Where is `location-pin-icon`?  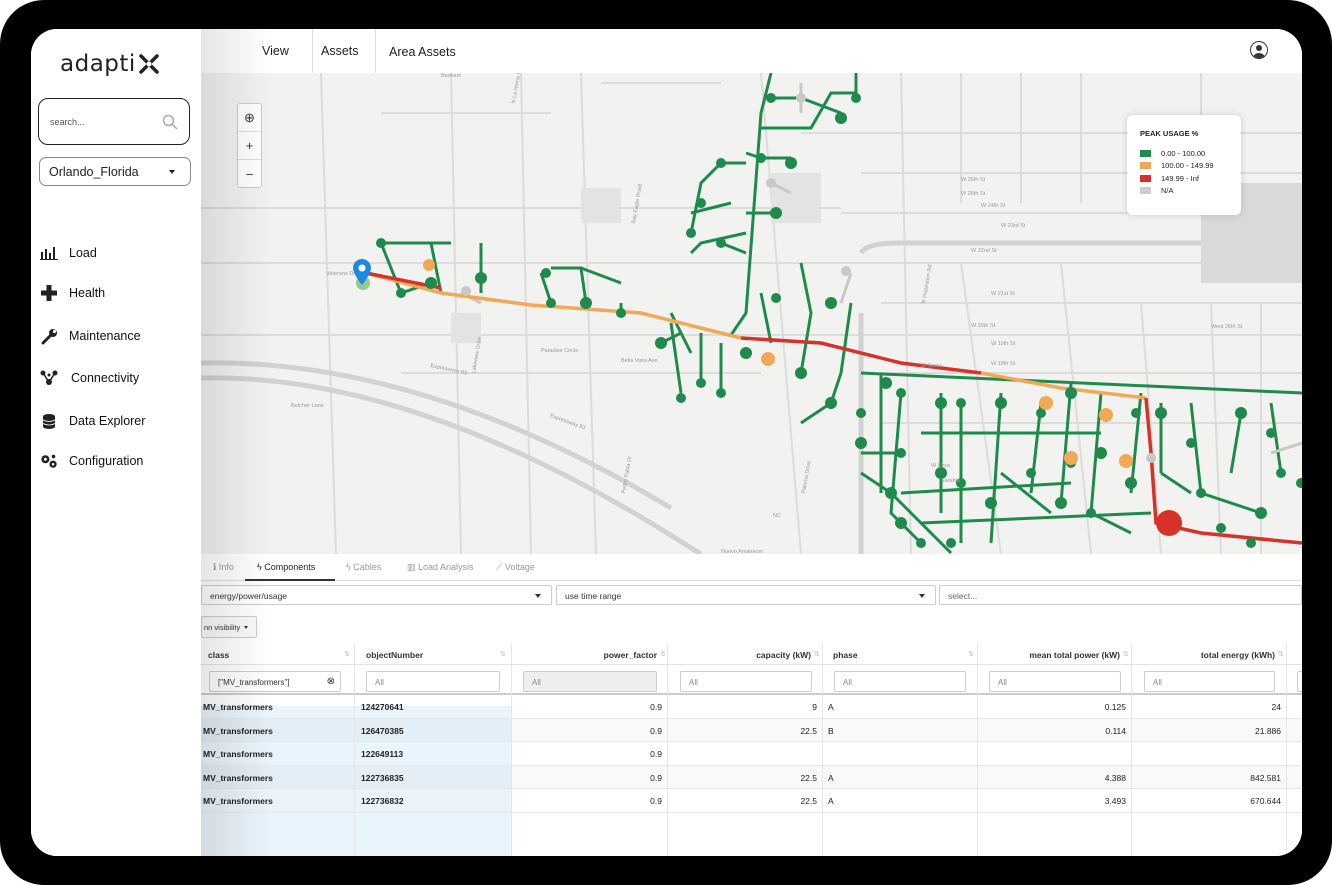
location-pin-icon is located at coordinates (362, 272).